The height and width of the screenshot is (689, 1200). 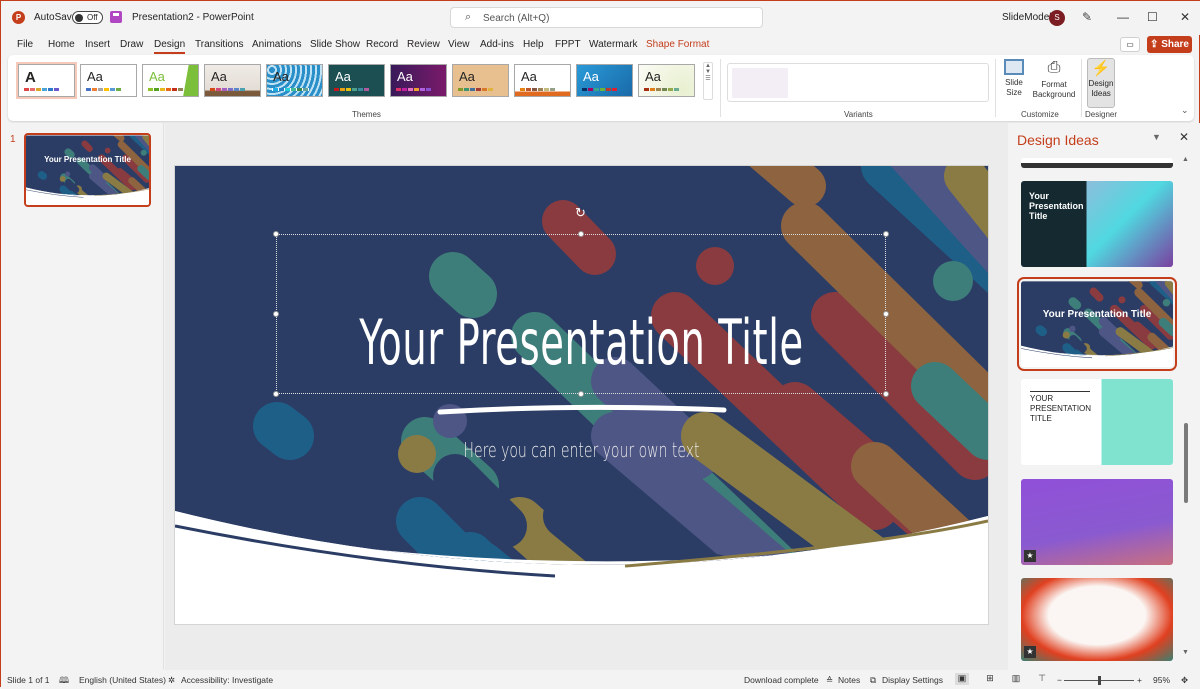 What do you see at coordinates (1040, 114) in the screenshot?
I see `customize-group-label: Customize` at bounding box center [1040, 114].